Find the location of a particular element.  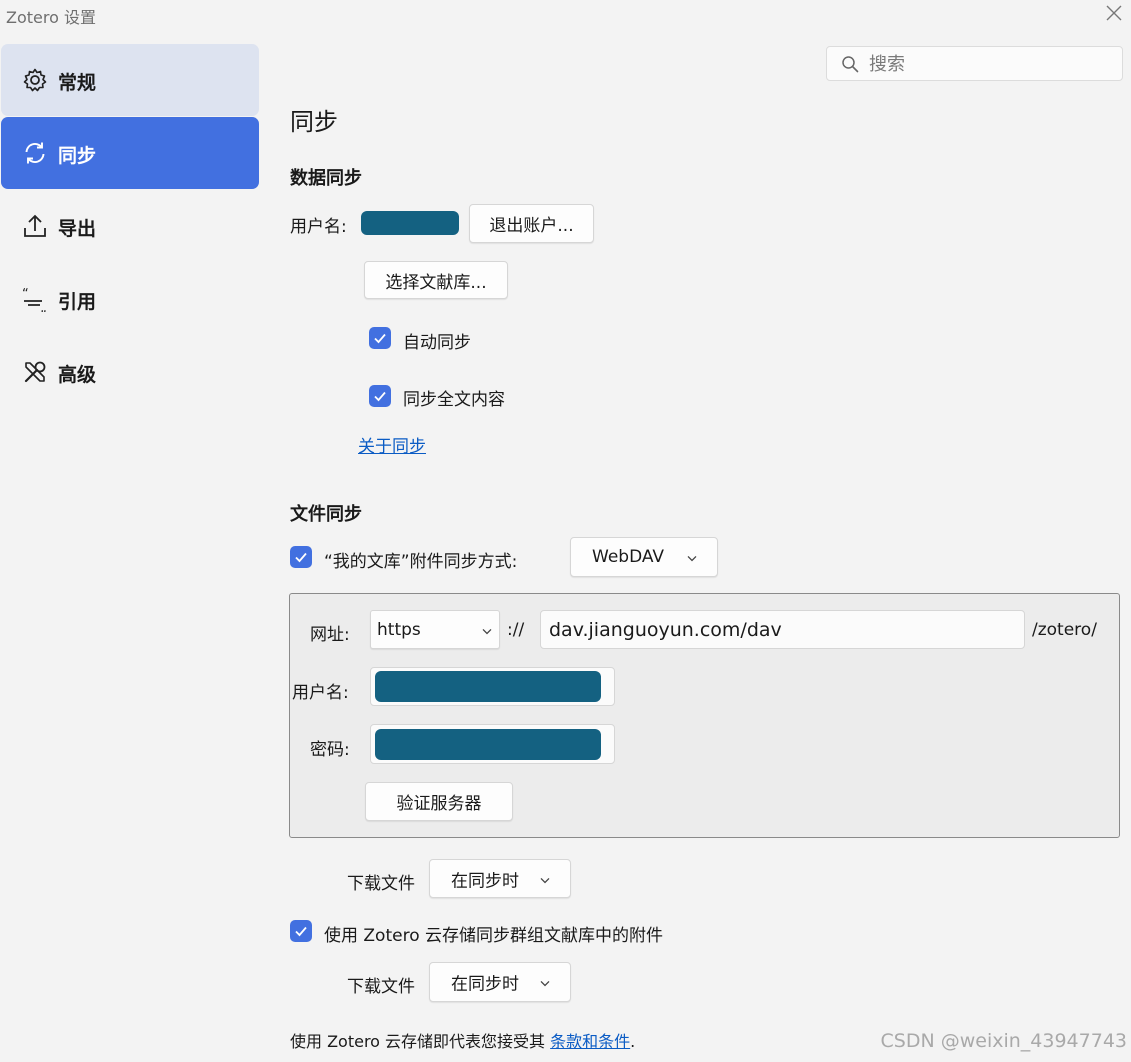

sidebar-item-label: 导出 is located at coordinates (77, 229).